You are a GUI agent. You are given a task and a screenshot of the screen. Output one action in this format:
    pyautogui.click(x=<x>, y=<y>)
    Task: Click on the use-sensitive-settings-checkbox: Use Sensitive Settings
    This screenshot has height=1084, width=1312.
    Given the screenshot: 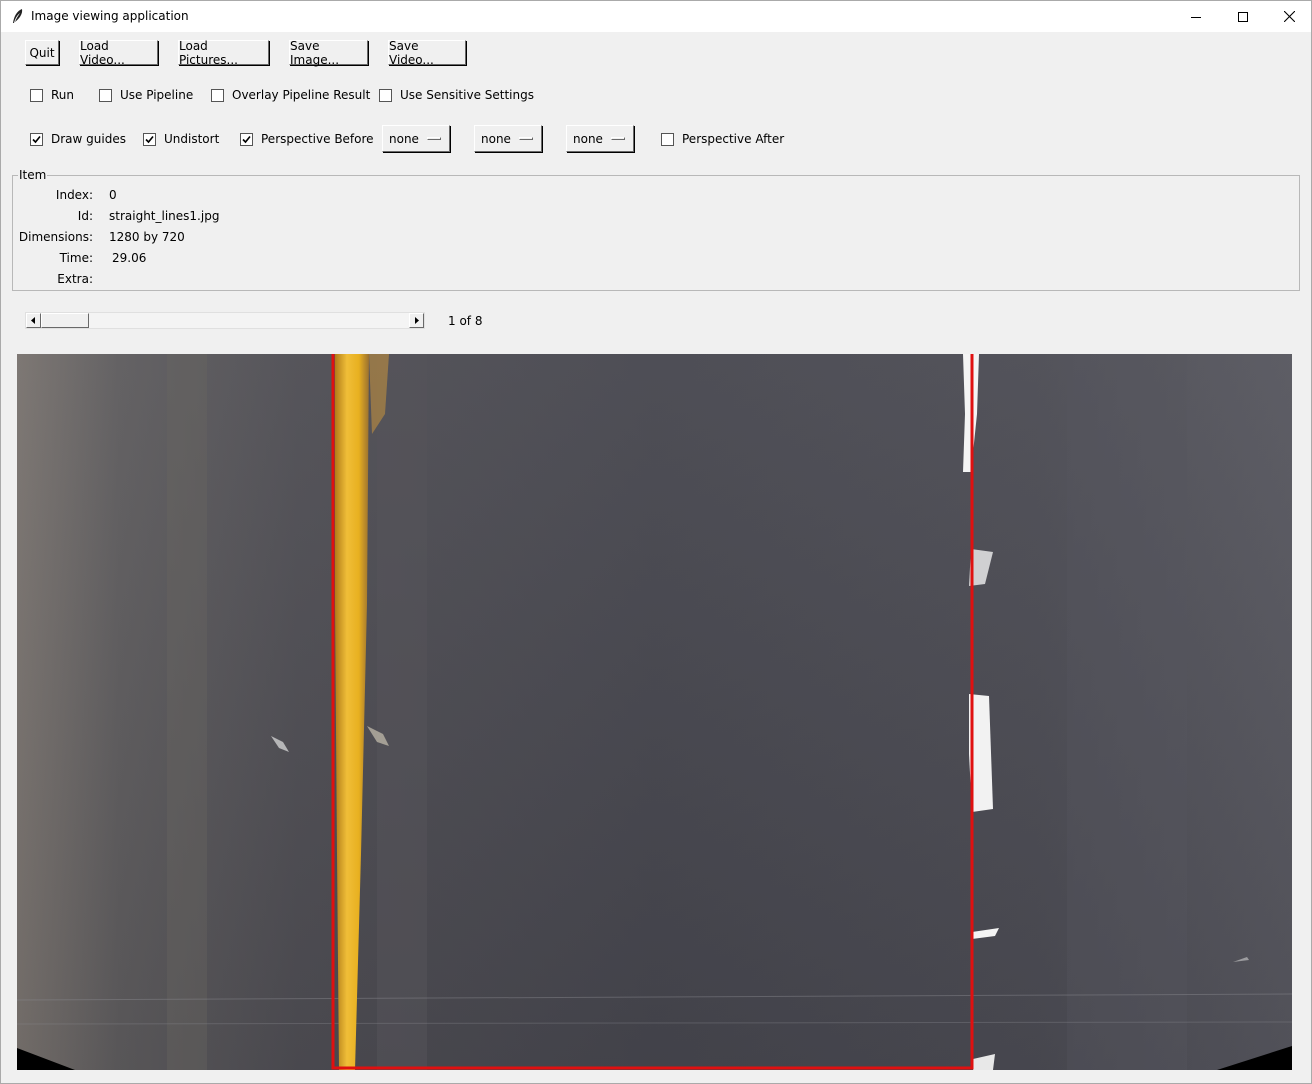 What is the action you would take?
    pyautogui.click(x=456, y=95)
    